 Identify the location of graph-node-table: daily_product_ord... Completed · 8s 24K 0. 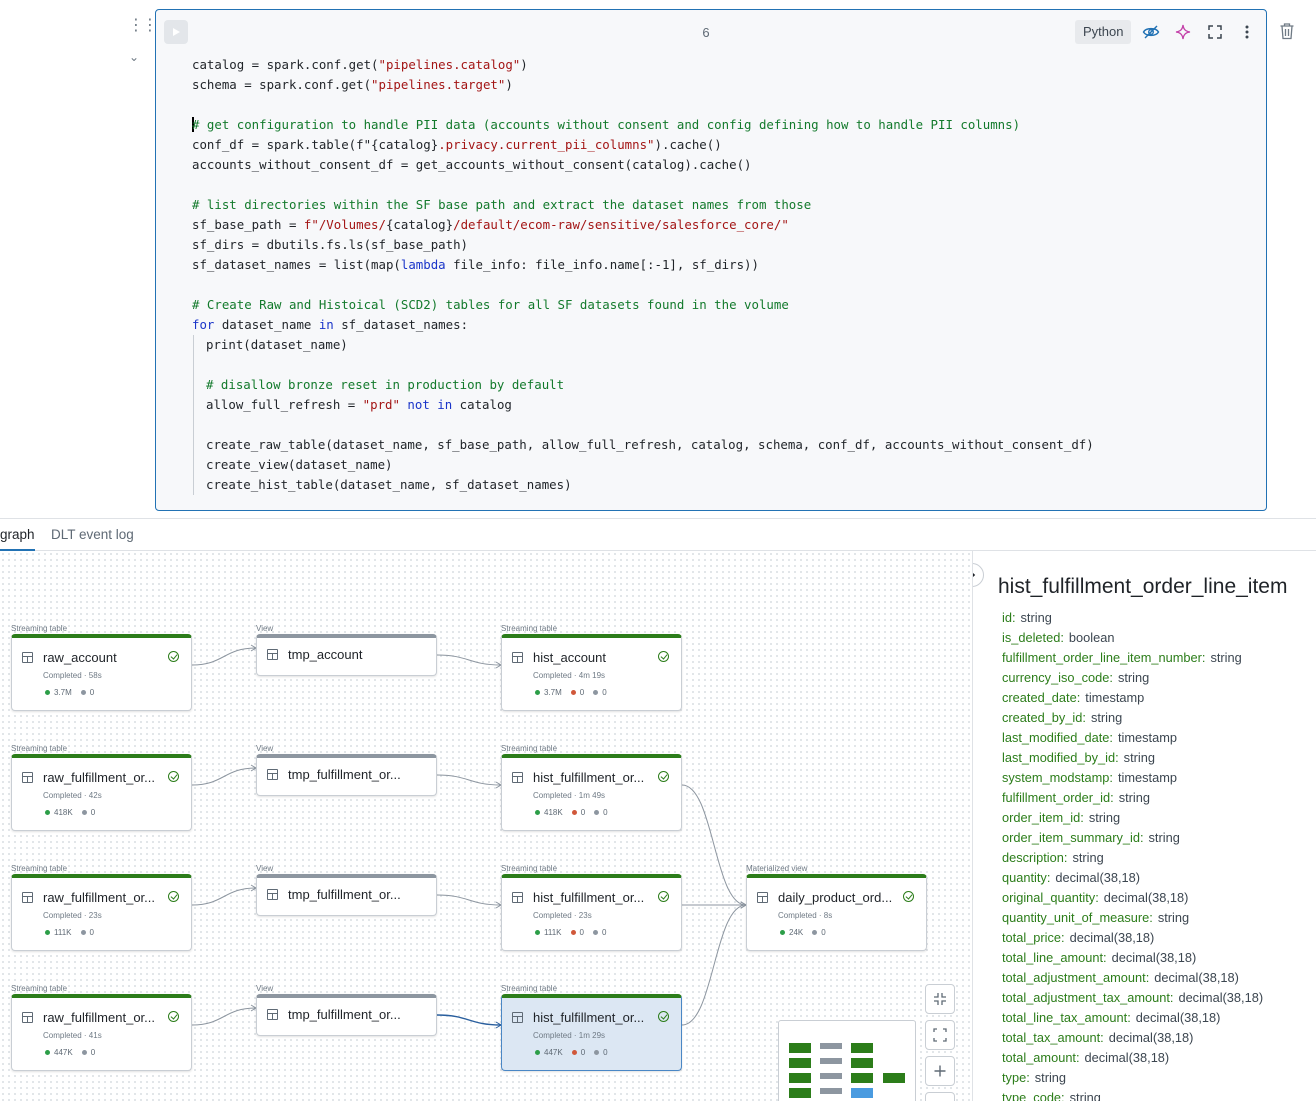
(836, 912).